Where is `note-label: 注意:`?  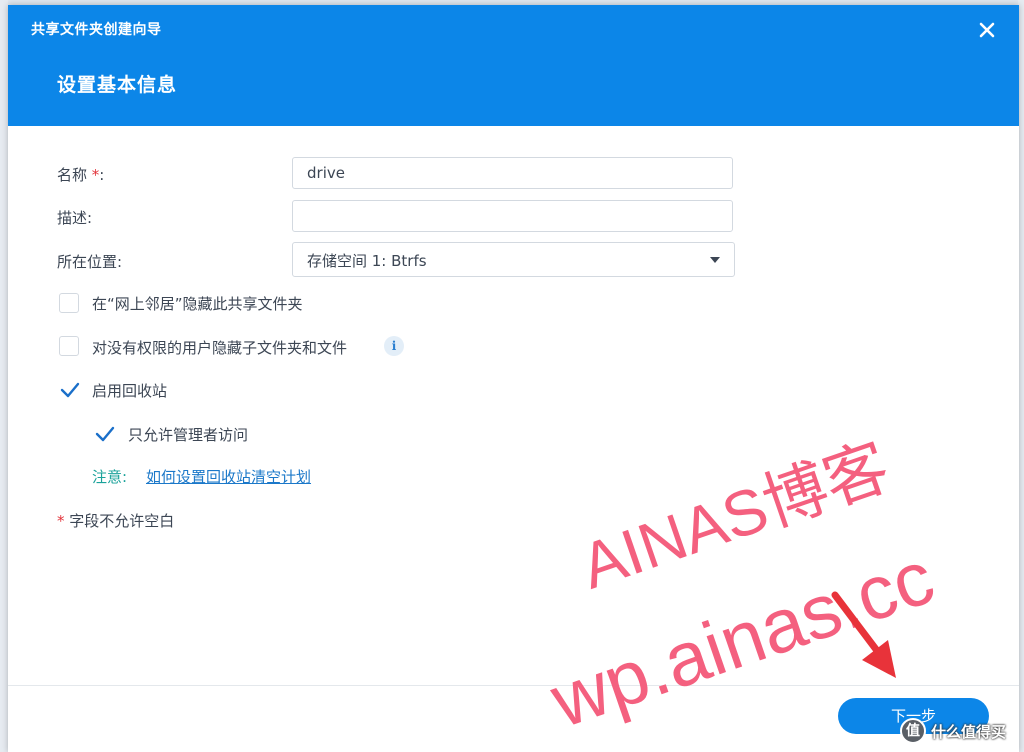 note-label: 注意: is located at coordinates (110, 477).